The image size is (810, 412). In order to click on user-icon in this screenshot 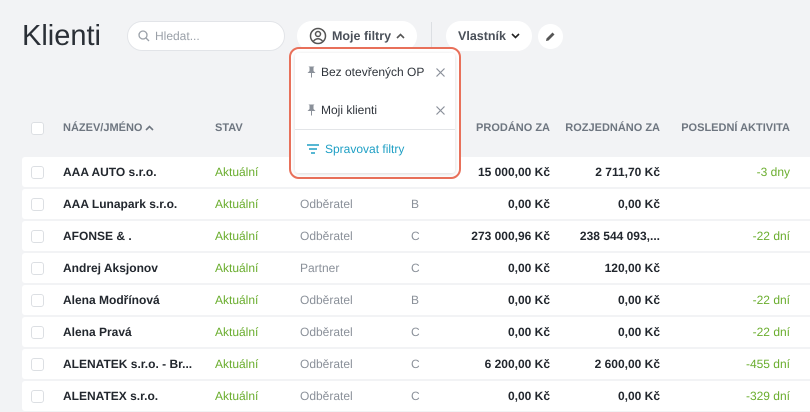, I will do `click(318, 36)`.